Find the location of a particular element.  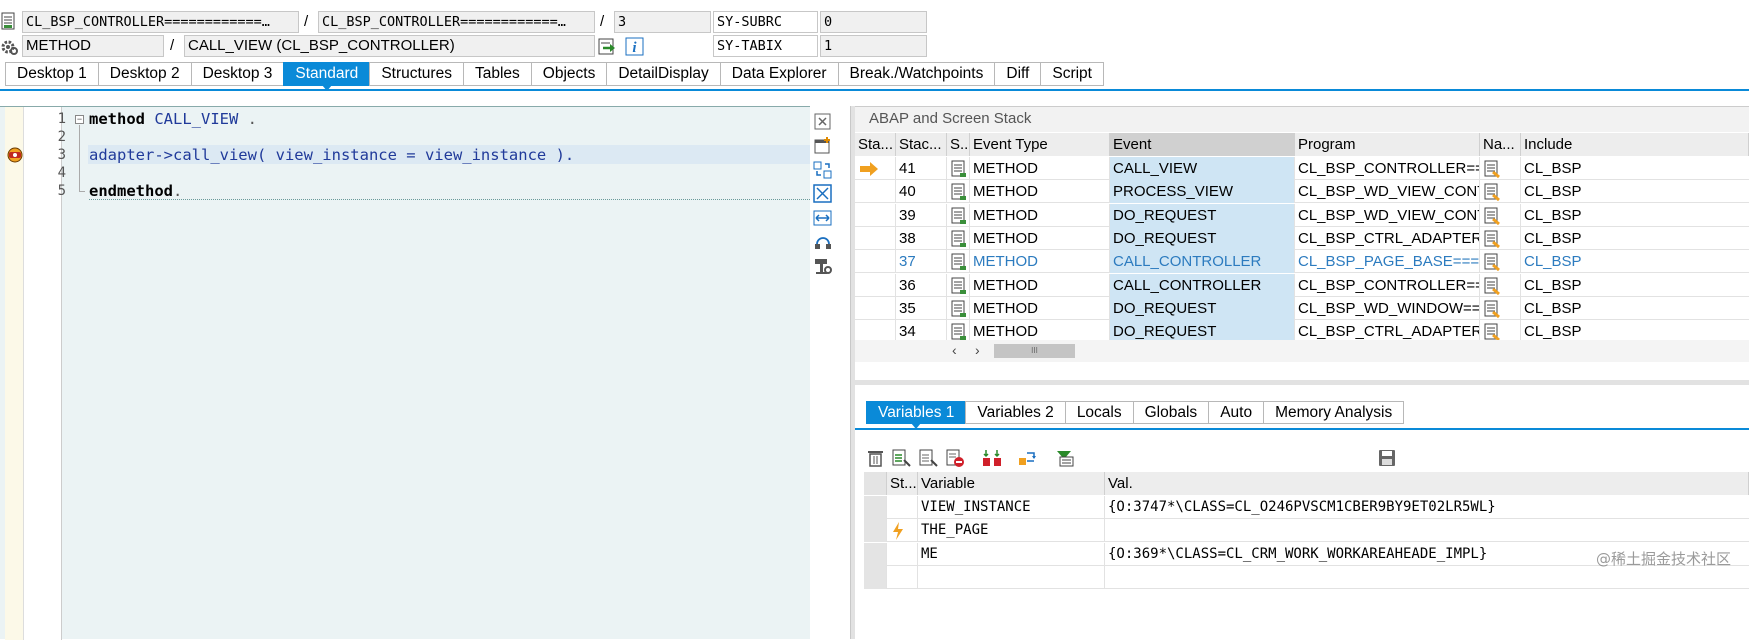

source-code-icon is located at coordinates (958, 192).